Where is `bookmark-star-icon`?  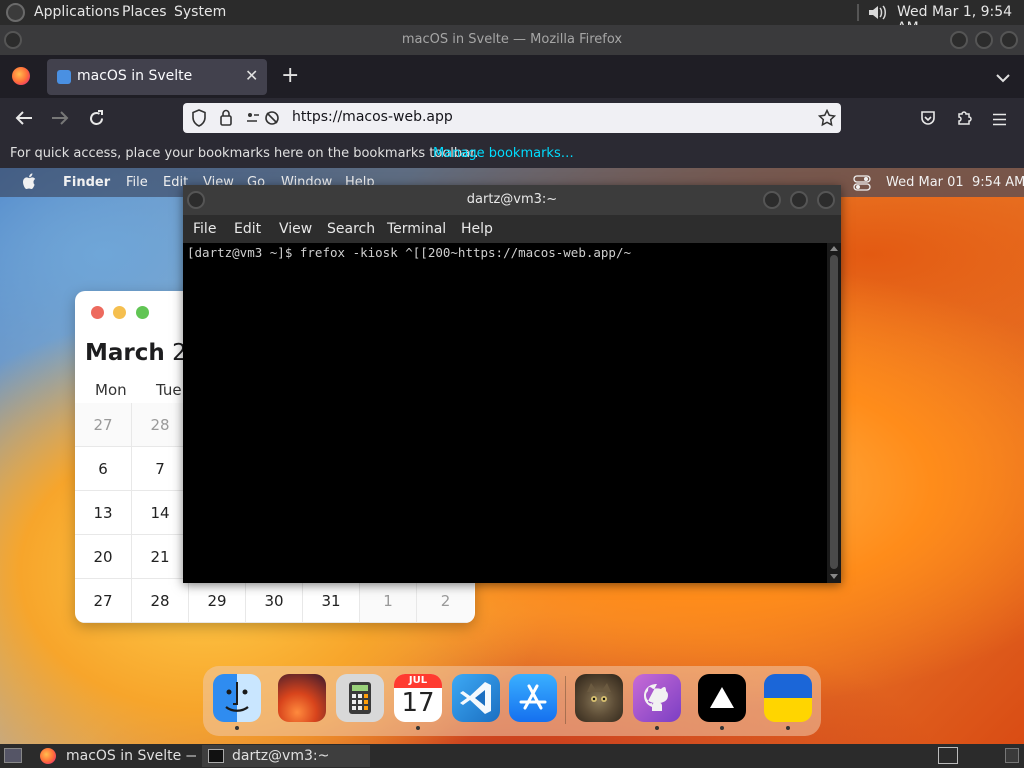
bookmark-star-icon is located at coordinates (827, 119).